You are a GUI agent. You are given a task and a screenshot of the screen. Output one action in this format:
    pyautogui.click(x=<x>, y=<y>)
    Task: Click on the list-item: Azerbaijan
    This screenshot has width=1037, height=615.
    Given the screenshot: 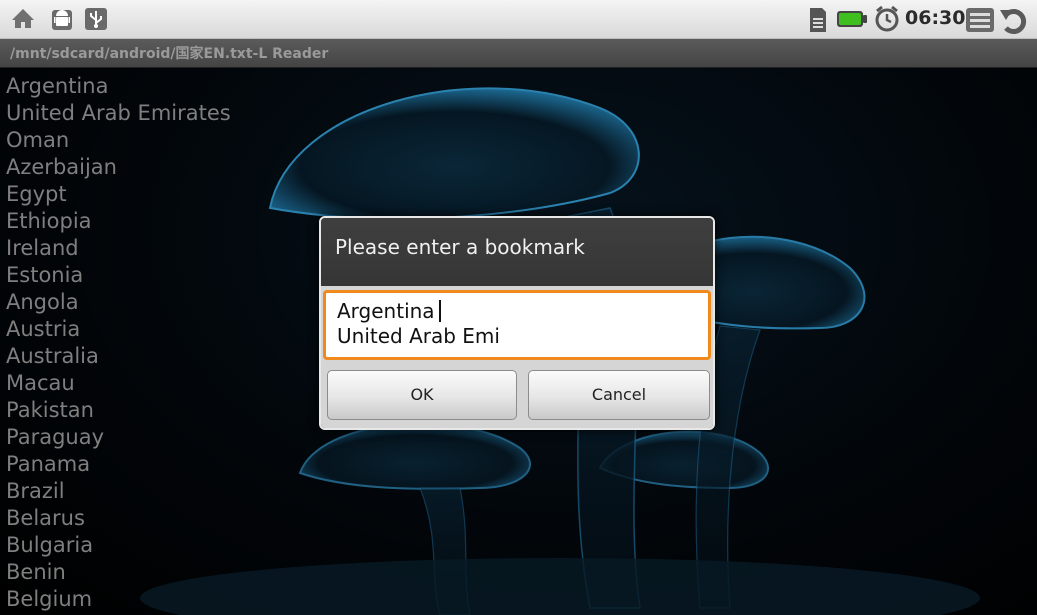 What is the action you would take?
    pyautogui.click(x=118, y=167)
    